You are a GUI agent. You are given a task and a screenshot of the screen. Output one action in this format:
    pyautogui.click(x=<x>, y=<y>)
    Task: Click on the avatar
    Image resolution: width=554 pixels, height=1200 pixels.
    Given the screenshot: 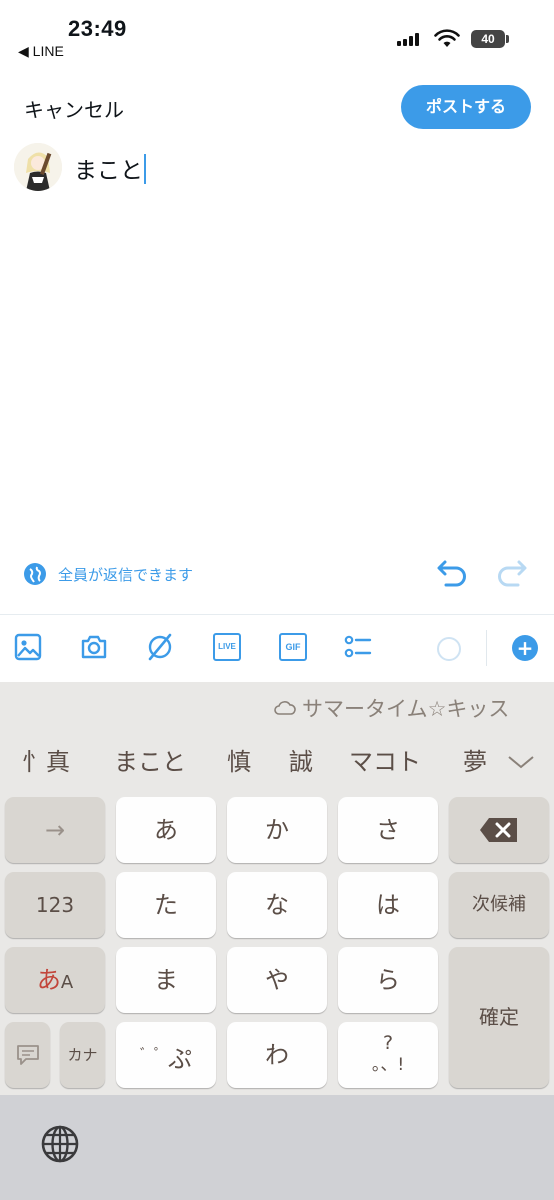 What is the action you would take?
    pyautogui.click(x=38, y=167)
    